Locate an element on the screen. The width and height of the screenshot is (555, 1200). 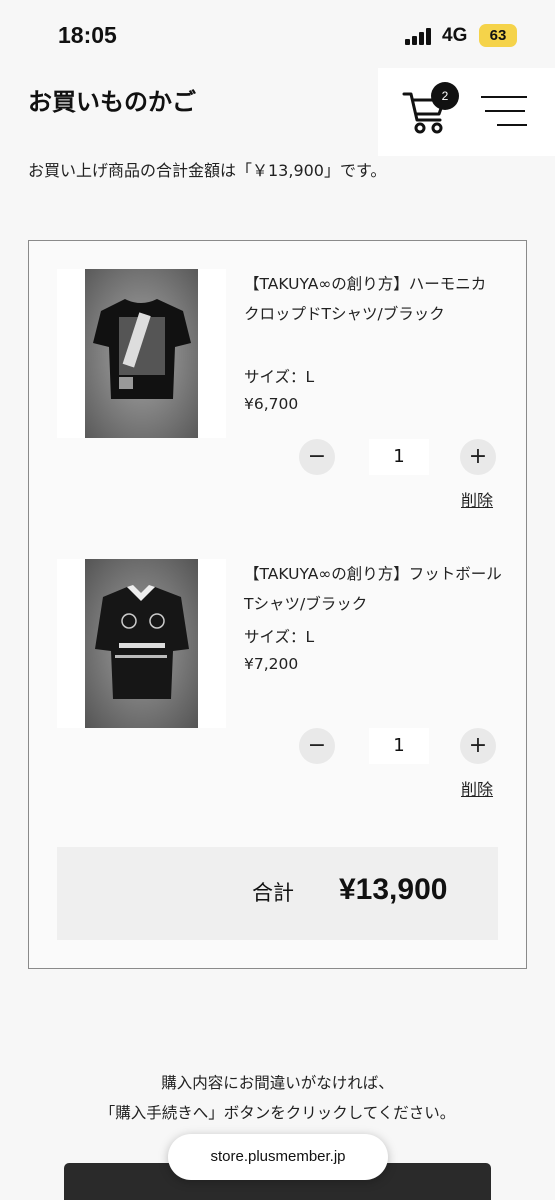
product-image-football-tshirt is located at coordinates (141, 643).